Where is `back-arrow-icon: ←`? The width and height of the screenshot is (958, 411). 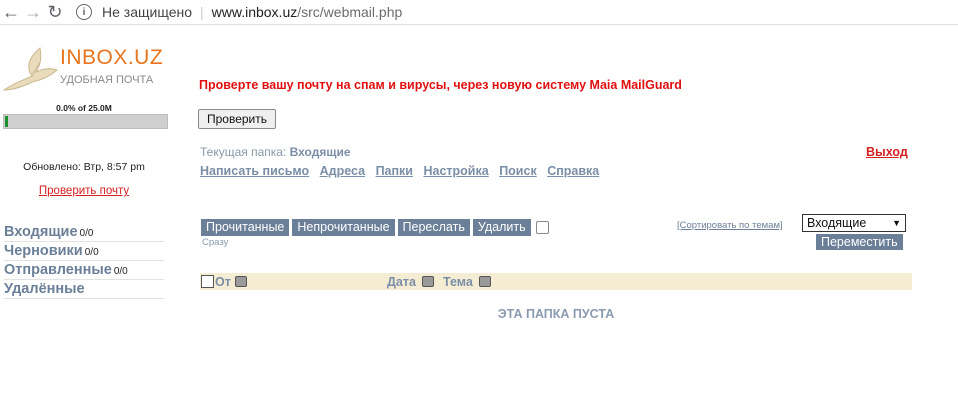
back-arrow-icon: ← is located at coordinates (11, 12).